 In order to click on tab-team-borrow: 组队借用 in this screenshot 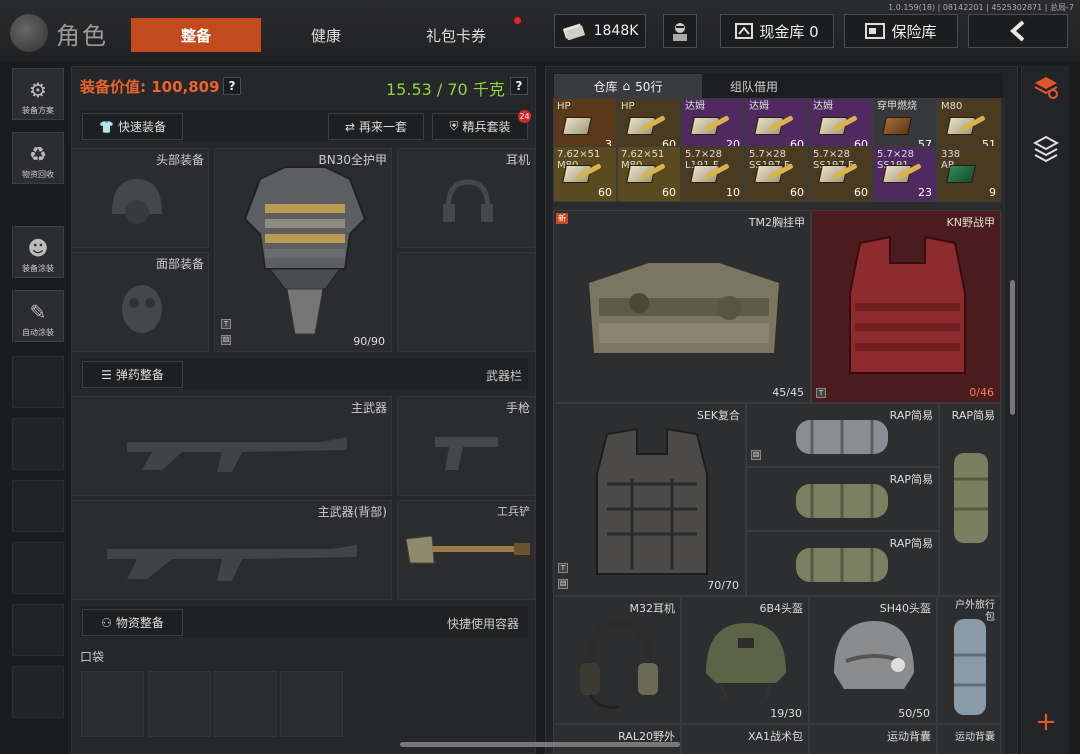, I will do `click(754, 86)`.